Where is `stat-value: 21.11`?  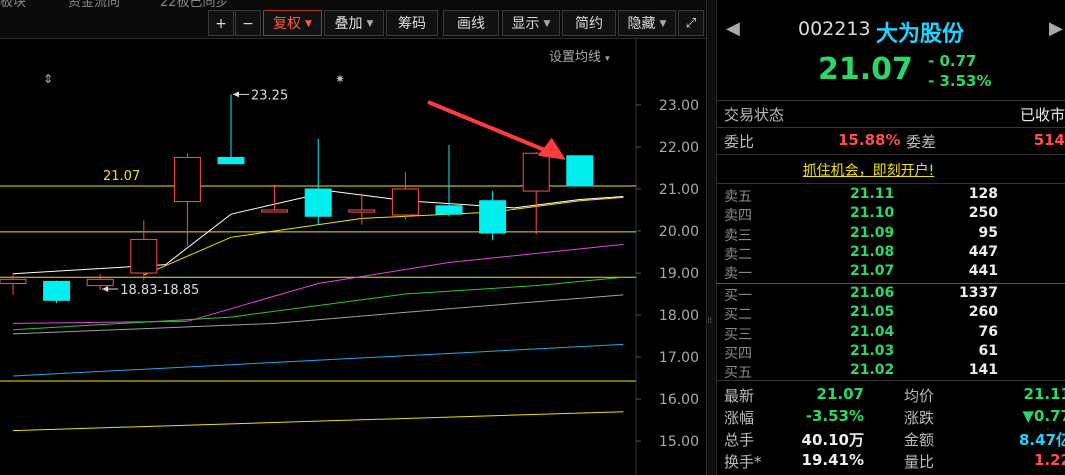
stat-value: 21.11 is located at coordinates (1044, 394).